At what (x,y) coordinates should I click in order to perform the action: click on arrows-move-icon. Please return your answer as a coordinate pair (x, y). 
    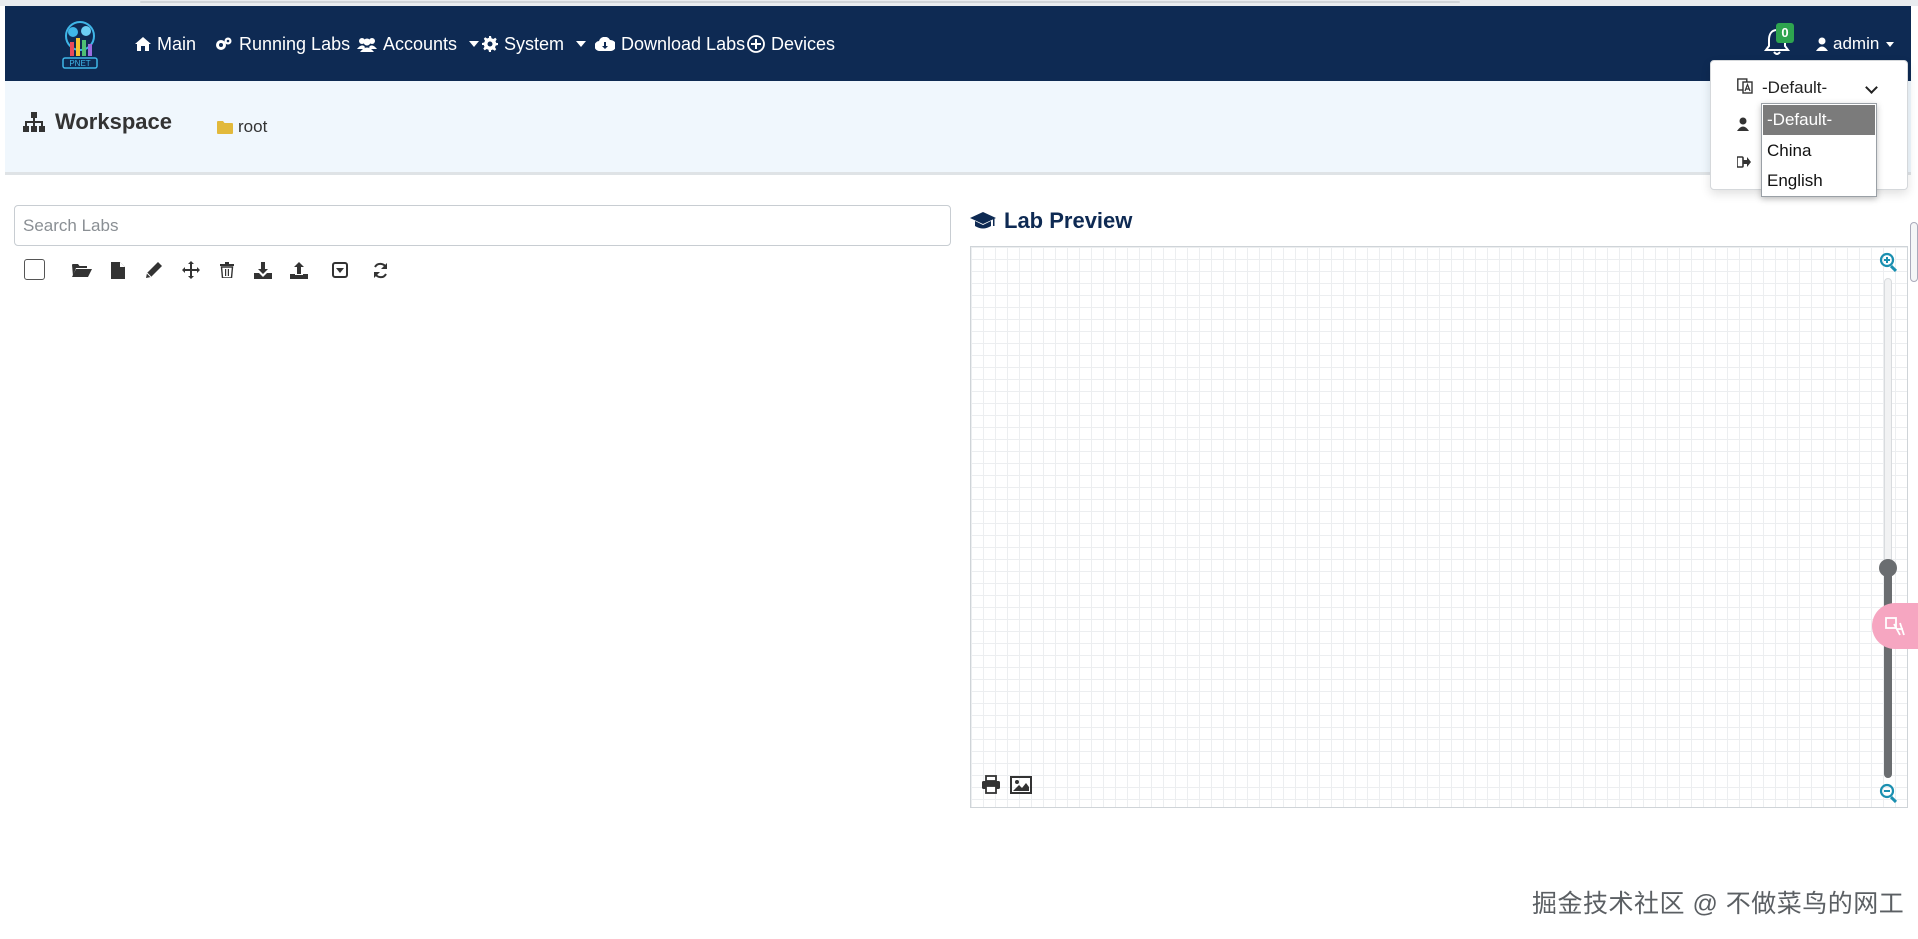
    Looking at the image, I should click on (191, 270).